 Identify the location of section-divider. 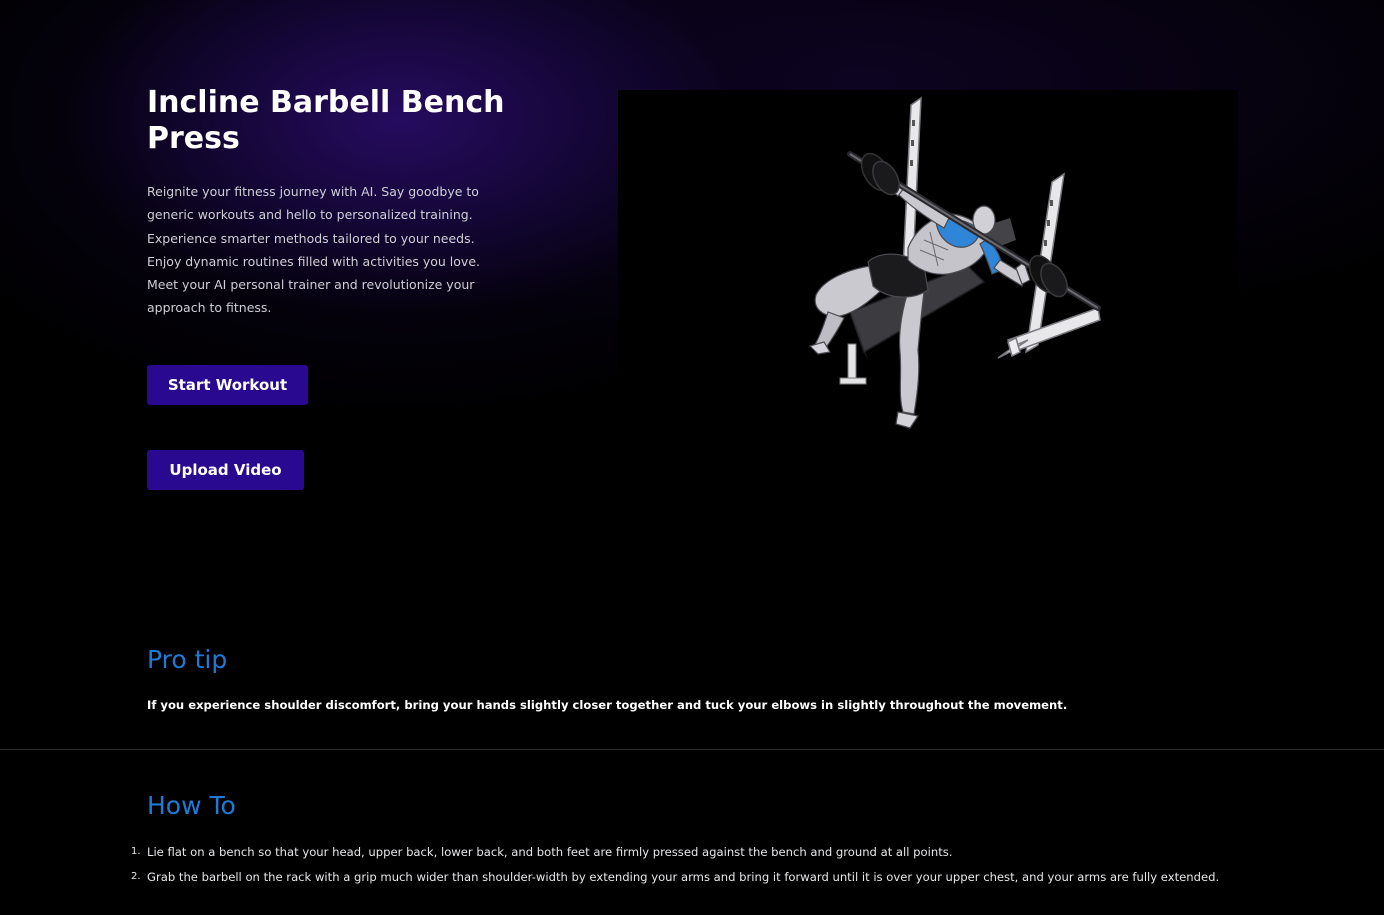
(692, 749).